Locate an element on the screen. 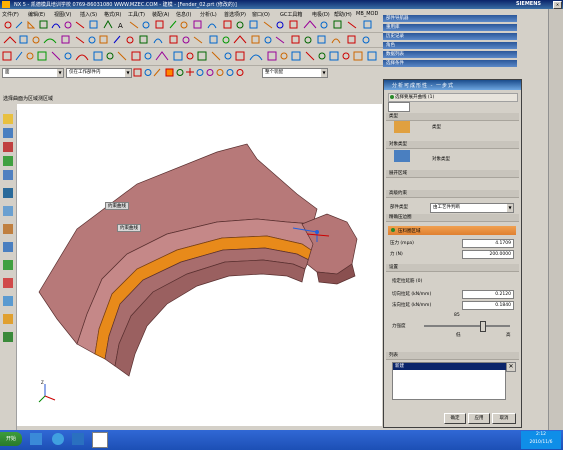 This screenshot has width=563, height=450. scope-select: 仅在工作部件内 ▼ is located at coordinates (99, 73).